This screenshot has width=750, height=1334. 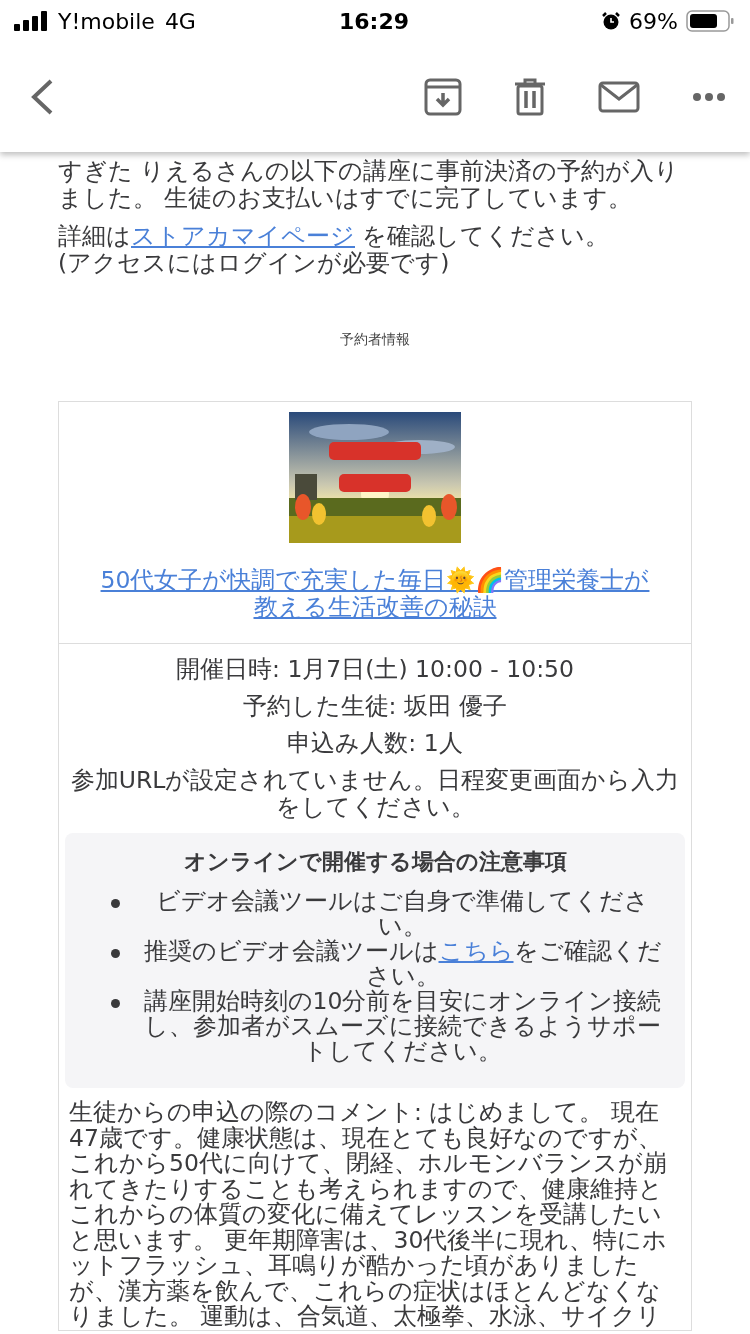 What do you see at coordinates (375, 862) in the screenshot?
I see `notice-title: オンラインで開催する場合の注意事項` at bounding box center [375, 862].